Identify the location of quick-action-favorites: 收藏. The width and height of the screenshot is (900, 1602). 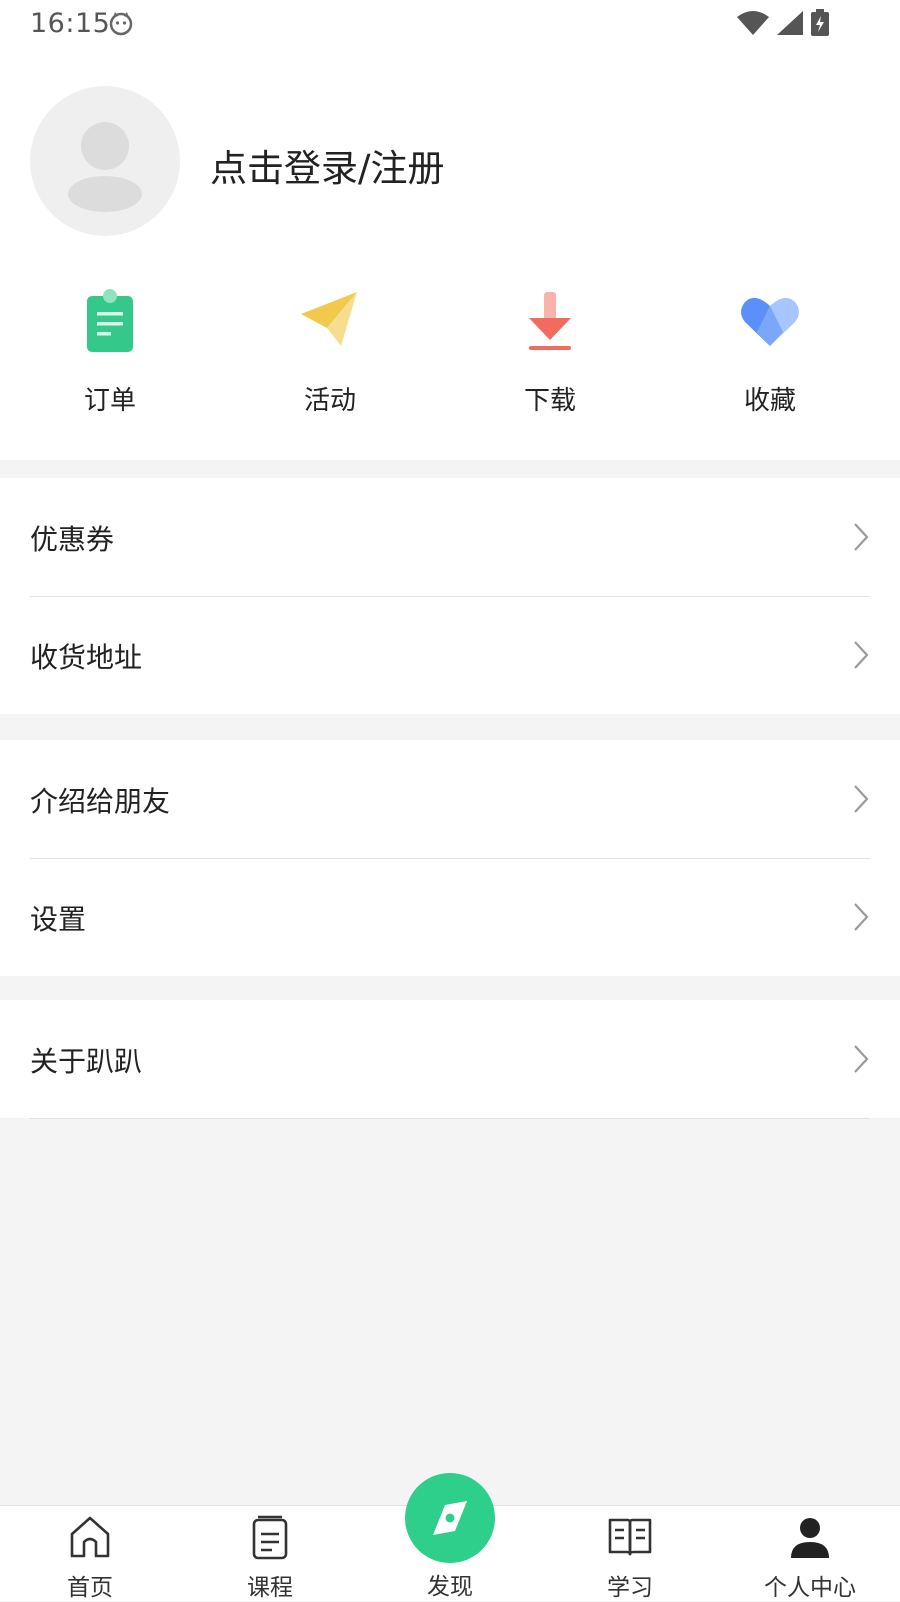
(770, 350).